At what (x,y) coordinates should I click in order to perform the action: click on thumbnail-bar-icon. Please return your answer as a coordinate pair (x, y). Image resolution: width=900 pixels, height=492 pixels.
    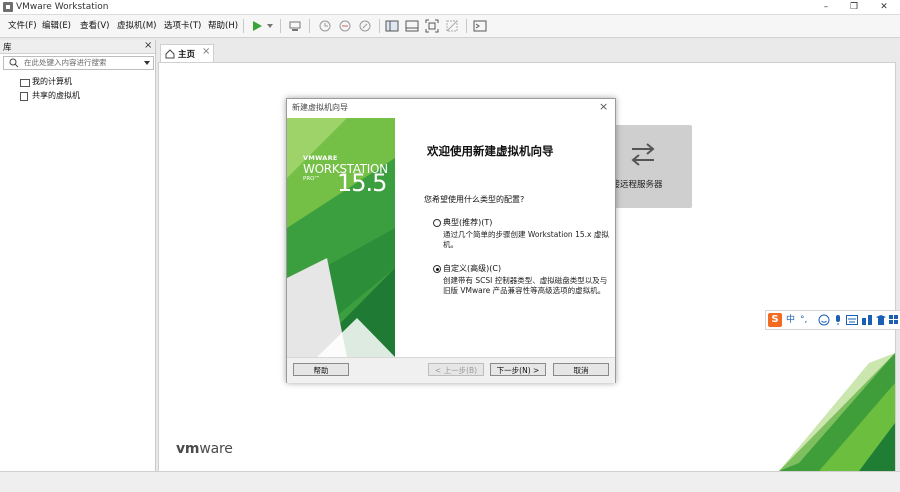
    Looking at the image, I should click on (412, 26).